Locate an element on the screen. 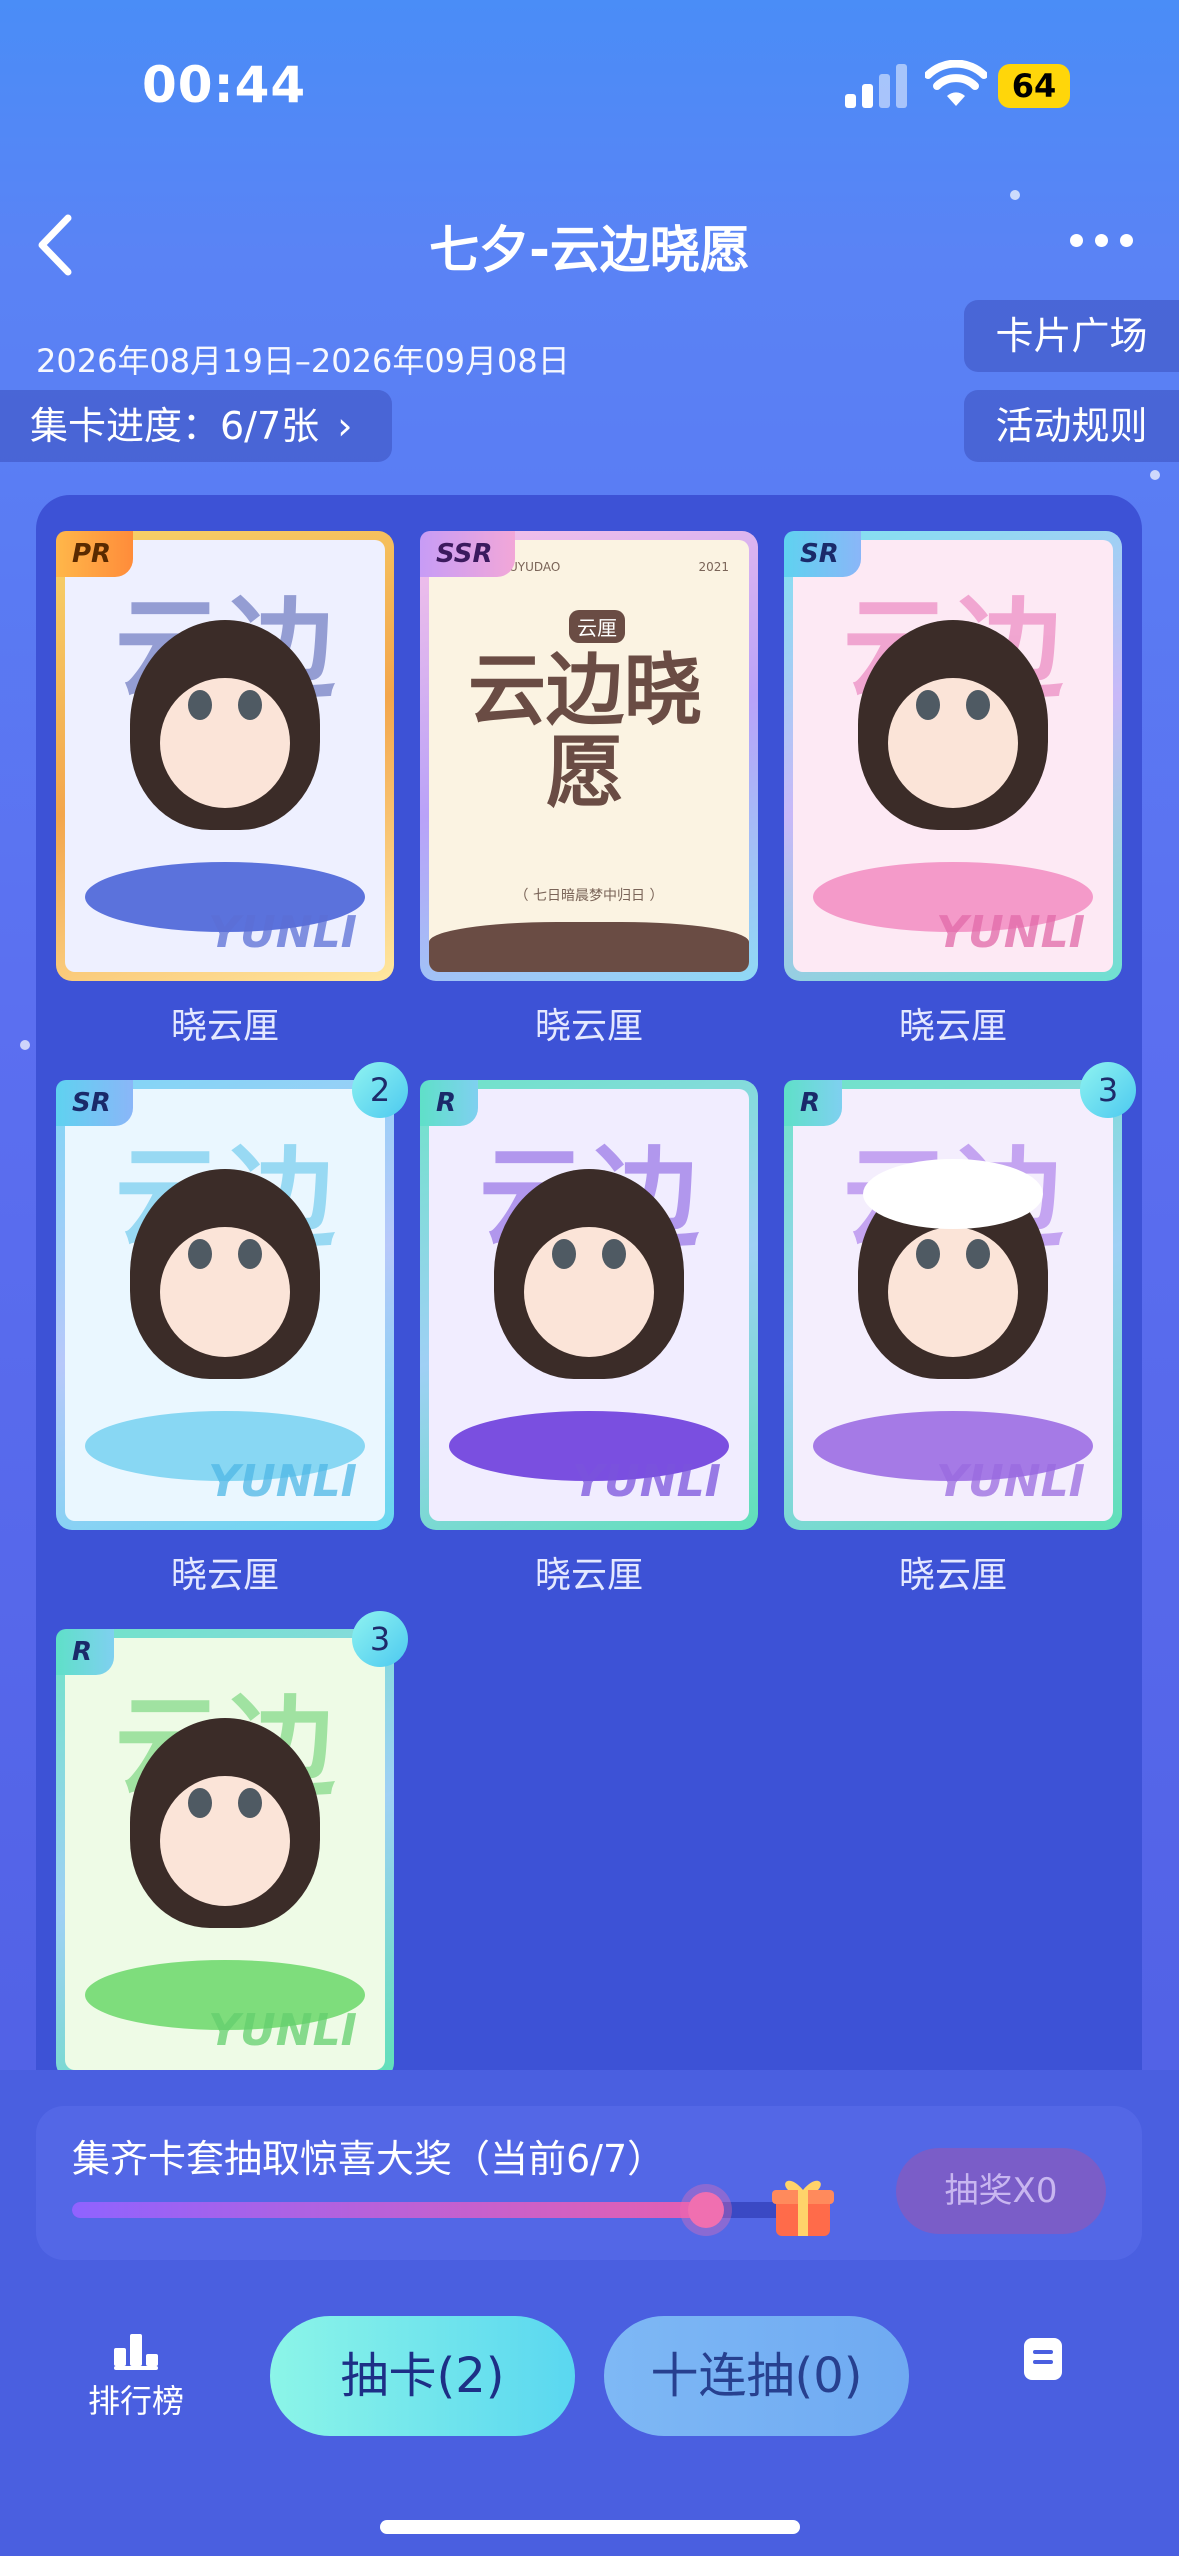  document-icon is located at coordinates (1043, 2359).